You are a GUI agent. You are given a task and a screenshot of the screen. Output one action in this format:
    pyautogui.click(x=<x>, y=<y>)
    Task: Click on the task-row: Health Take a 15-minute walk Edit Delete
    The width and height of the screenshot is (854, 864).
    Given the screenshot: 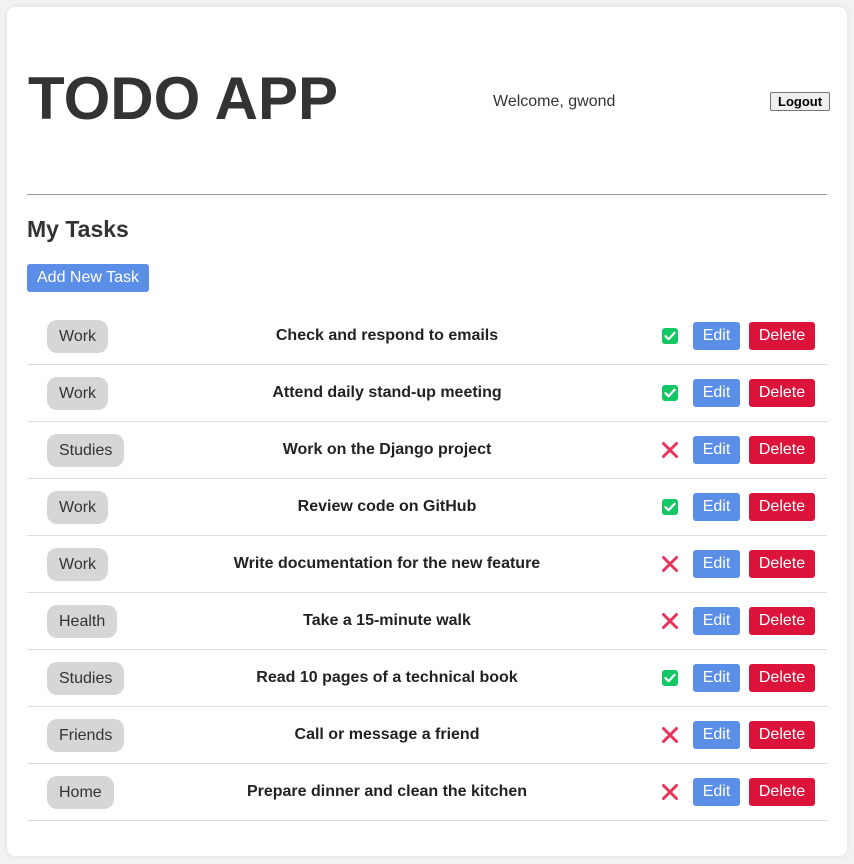 What is the action you would take?
    pyautogui.click(x=427, y=621)
    